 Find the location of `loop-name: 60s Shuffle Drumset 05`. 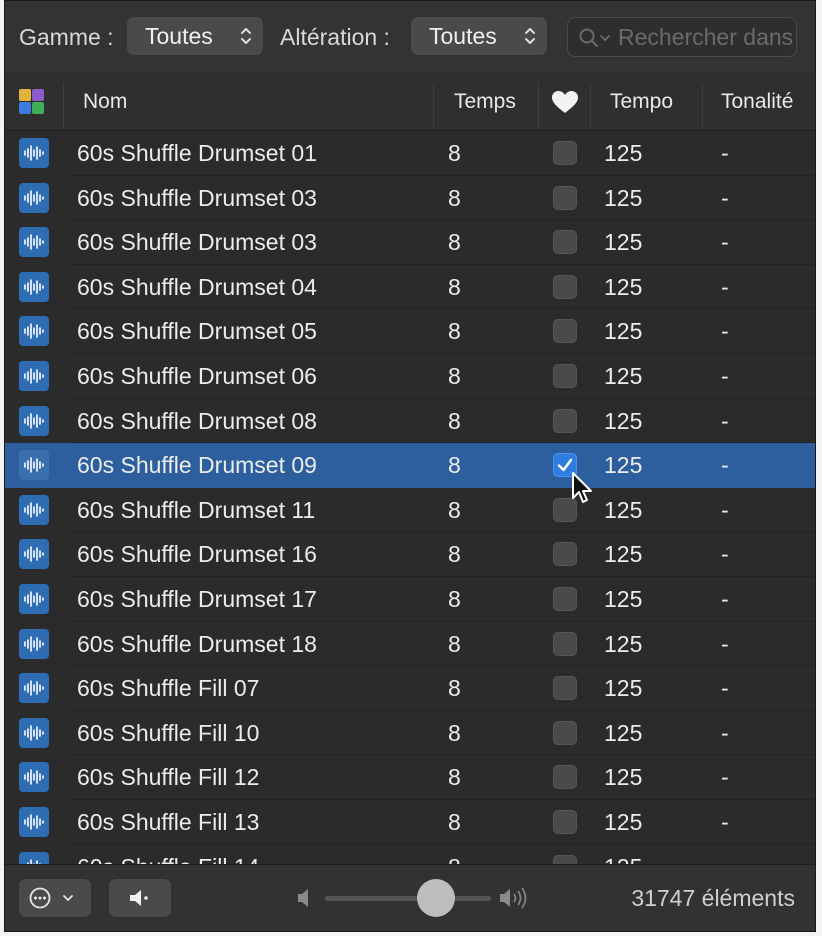

loop-name: 60s Shuffle Drumset 05 is located at coordinates (197, 331).